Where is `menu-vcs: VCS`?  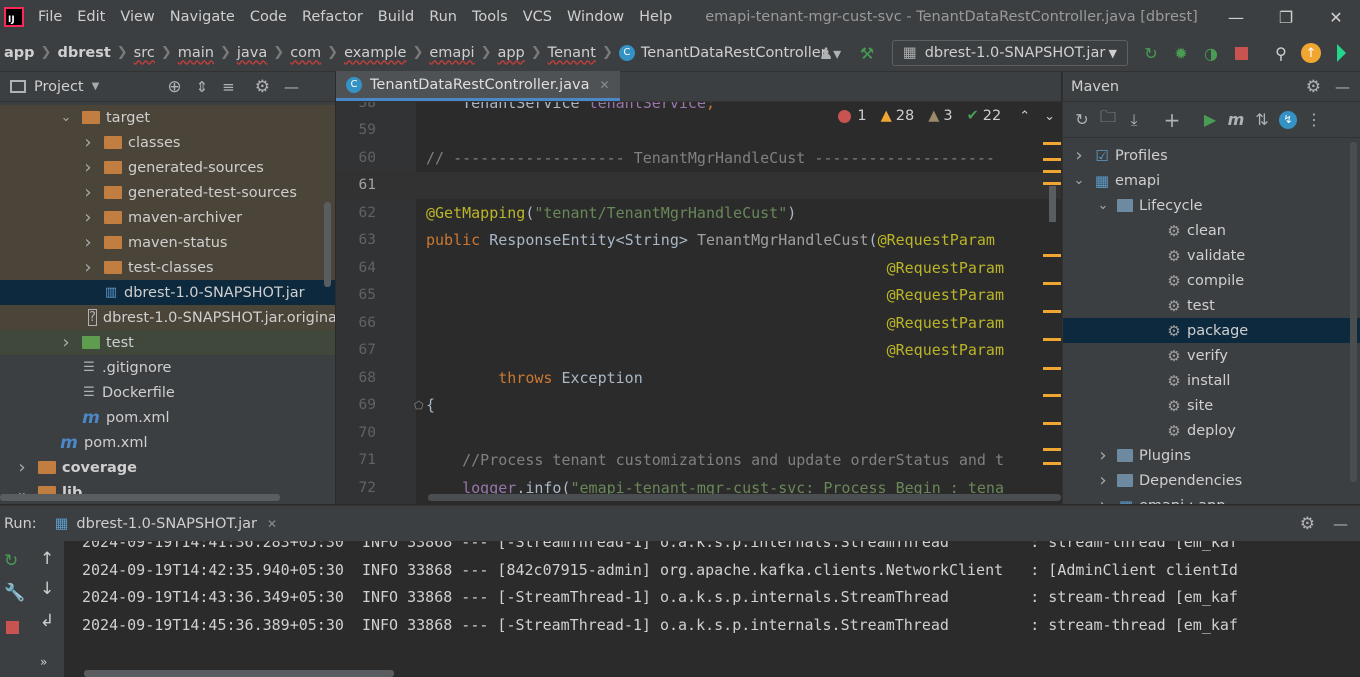 menu-vcs: VCS is located at coordinates (537, 17).